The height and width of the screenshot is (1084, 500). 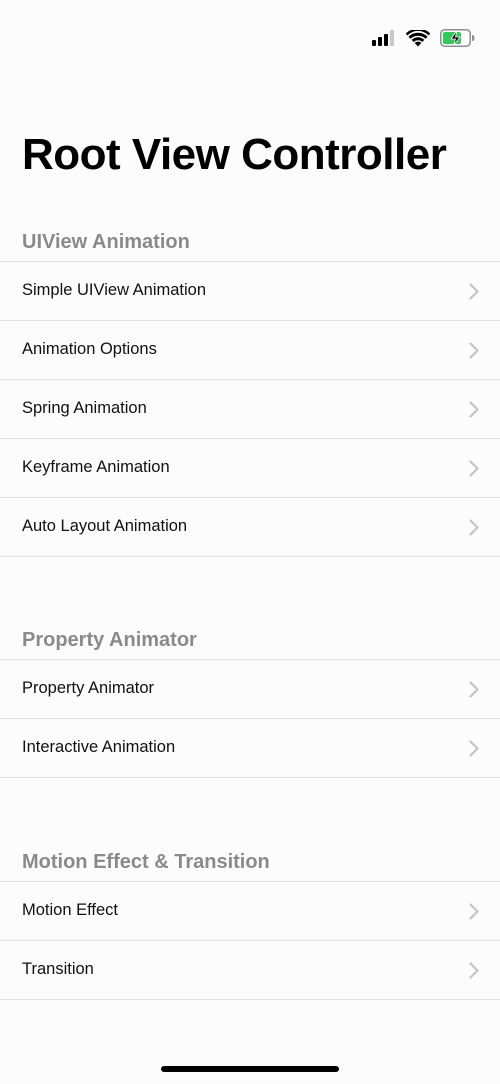 What do you see at coordinates (250, 1069) in the screenshot?
I see `home-indicator` at bounding box center [250, 1069].